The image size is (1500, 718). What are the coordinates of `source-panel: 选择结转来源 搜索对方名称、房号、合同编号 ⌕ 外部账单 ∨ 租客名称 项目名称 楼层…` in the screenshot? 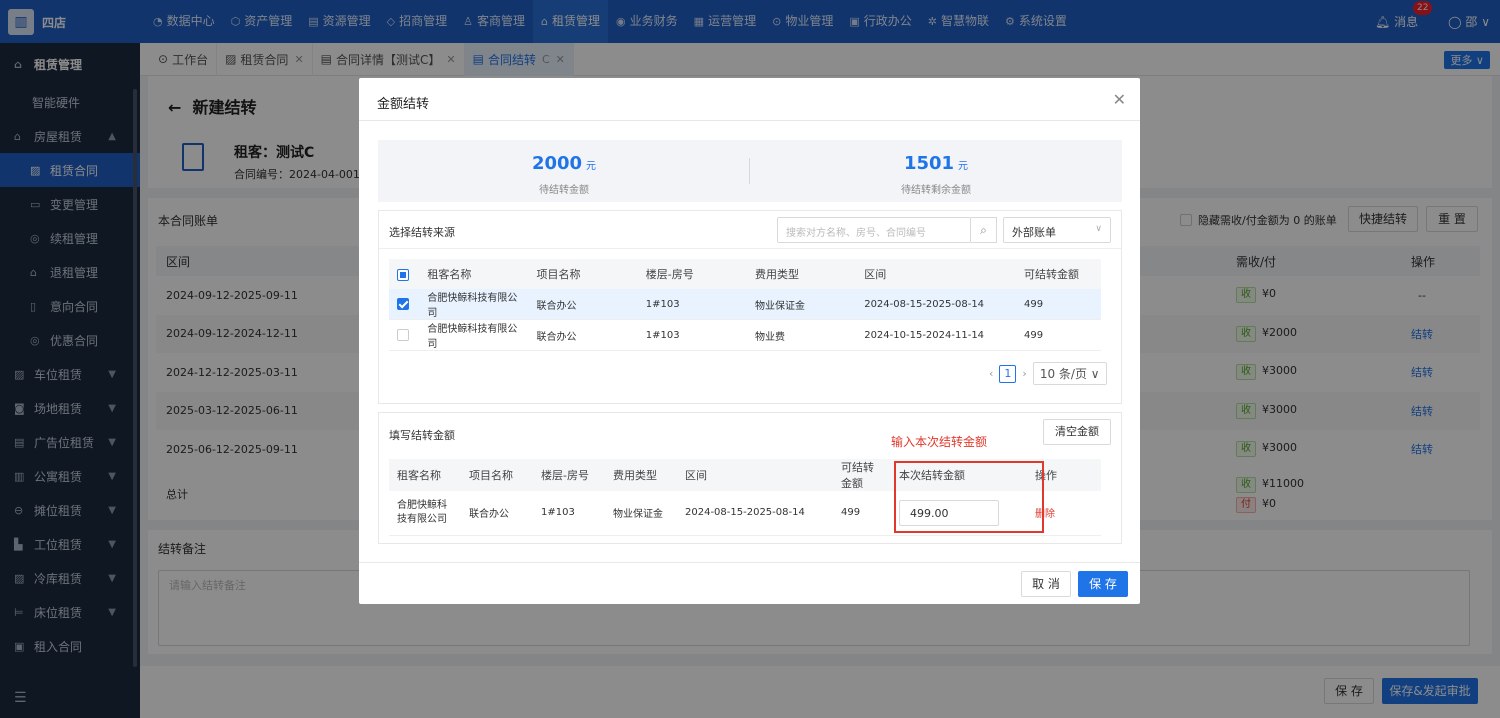 It's located at (750, 307).